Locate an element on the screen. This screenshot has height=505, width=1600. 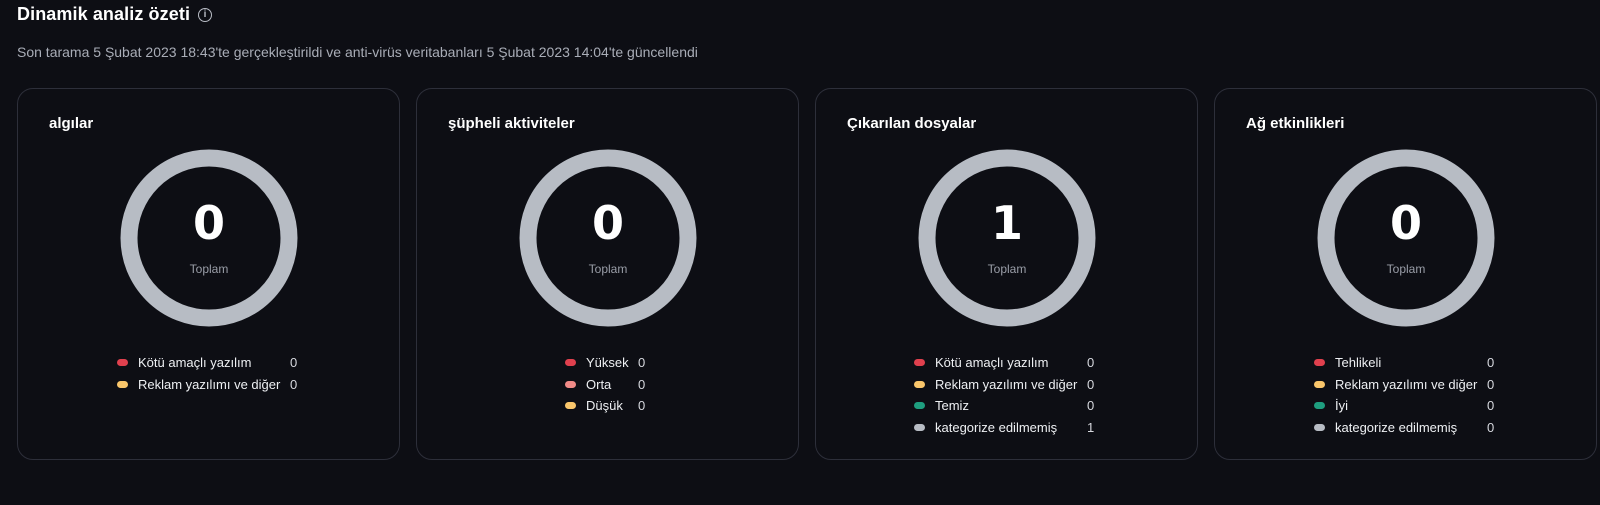
legend-item: kategorize edilmemiş 0 is located at coordinates (1404, 428).